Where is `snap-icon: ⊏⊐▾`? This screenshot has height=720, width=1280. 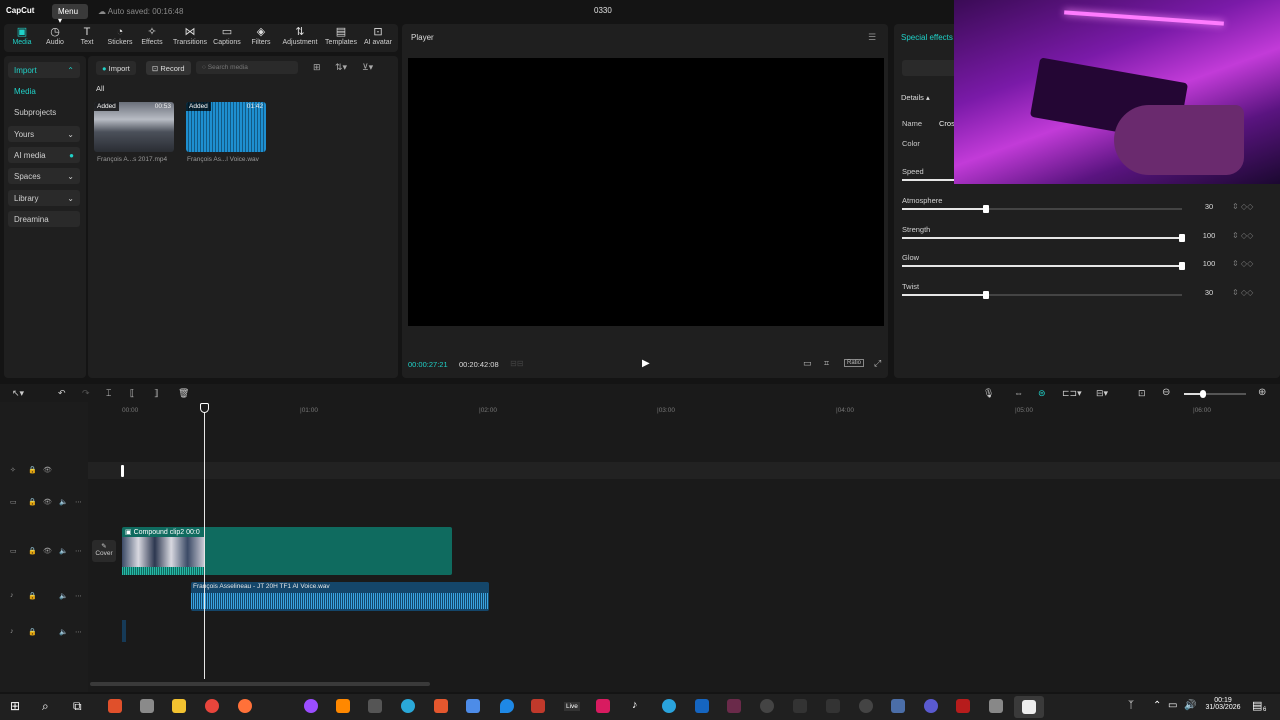
snap-icon: ⊏⊐▾ is located at coordinates (1072, 393).